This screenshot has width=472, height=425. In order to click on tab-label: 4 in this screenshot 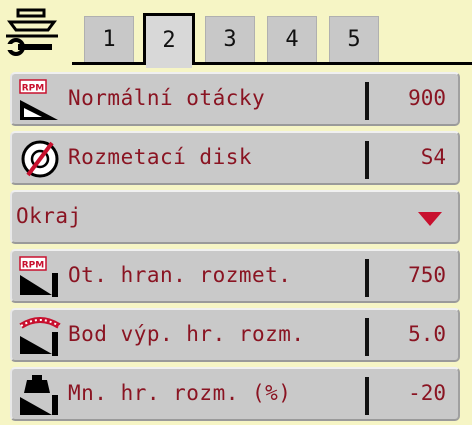, I will do `click(292, 39)`.